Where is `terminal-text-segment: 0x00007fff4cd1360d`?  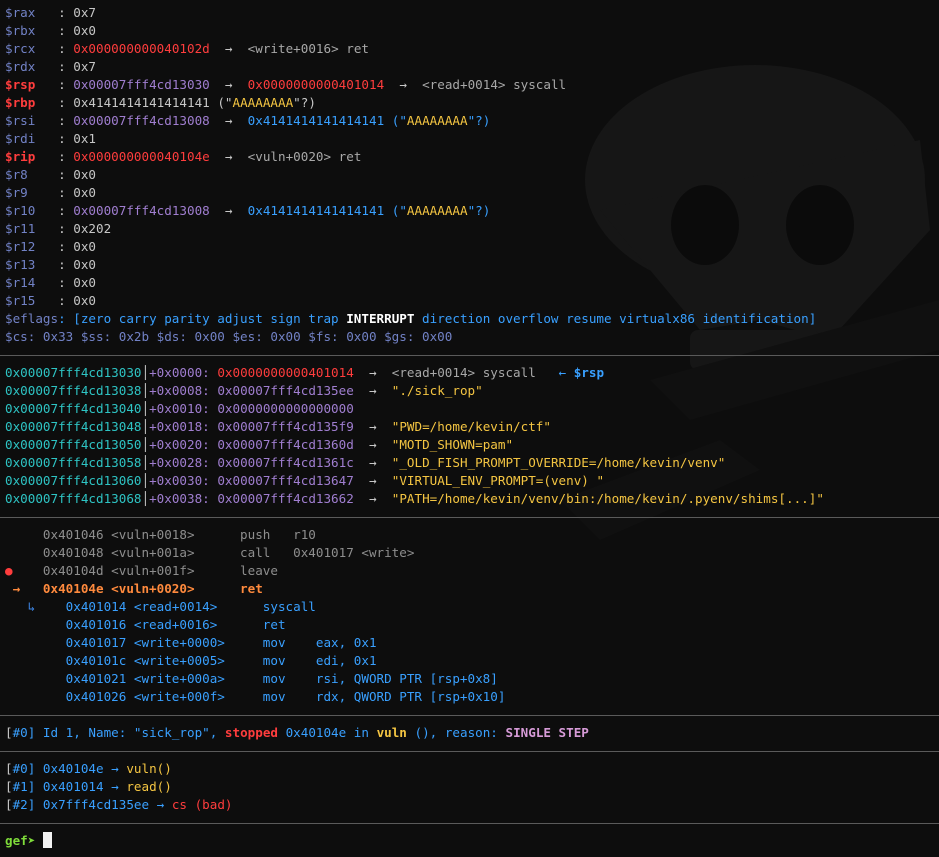
terminal-text-segment: 0x00007fff4cd1360d is located at coordinates (285, 444).